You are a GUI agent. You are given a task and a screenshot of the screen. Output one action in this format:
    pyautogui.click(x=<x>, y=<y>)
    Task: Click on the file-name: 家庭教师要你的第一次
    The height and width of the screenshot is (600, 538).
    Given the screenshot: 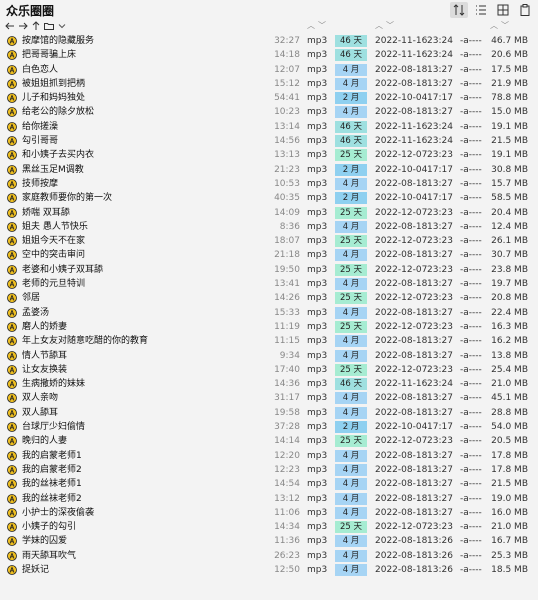 What is the action you would take?
    pyautogui.click(x=149, y=198)
    